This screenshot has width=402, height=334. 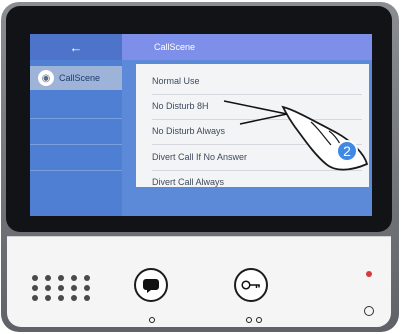 I want to click on status-led, so click(x=369, y=274).